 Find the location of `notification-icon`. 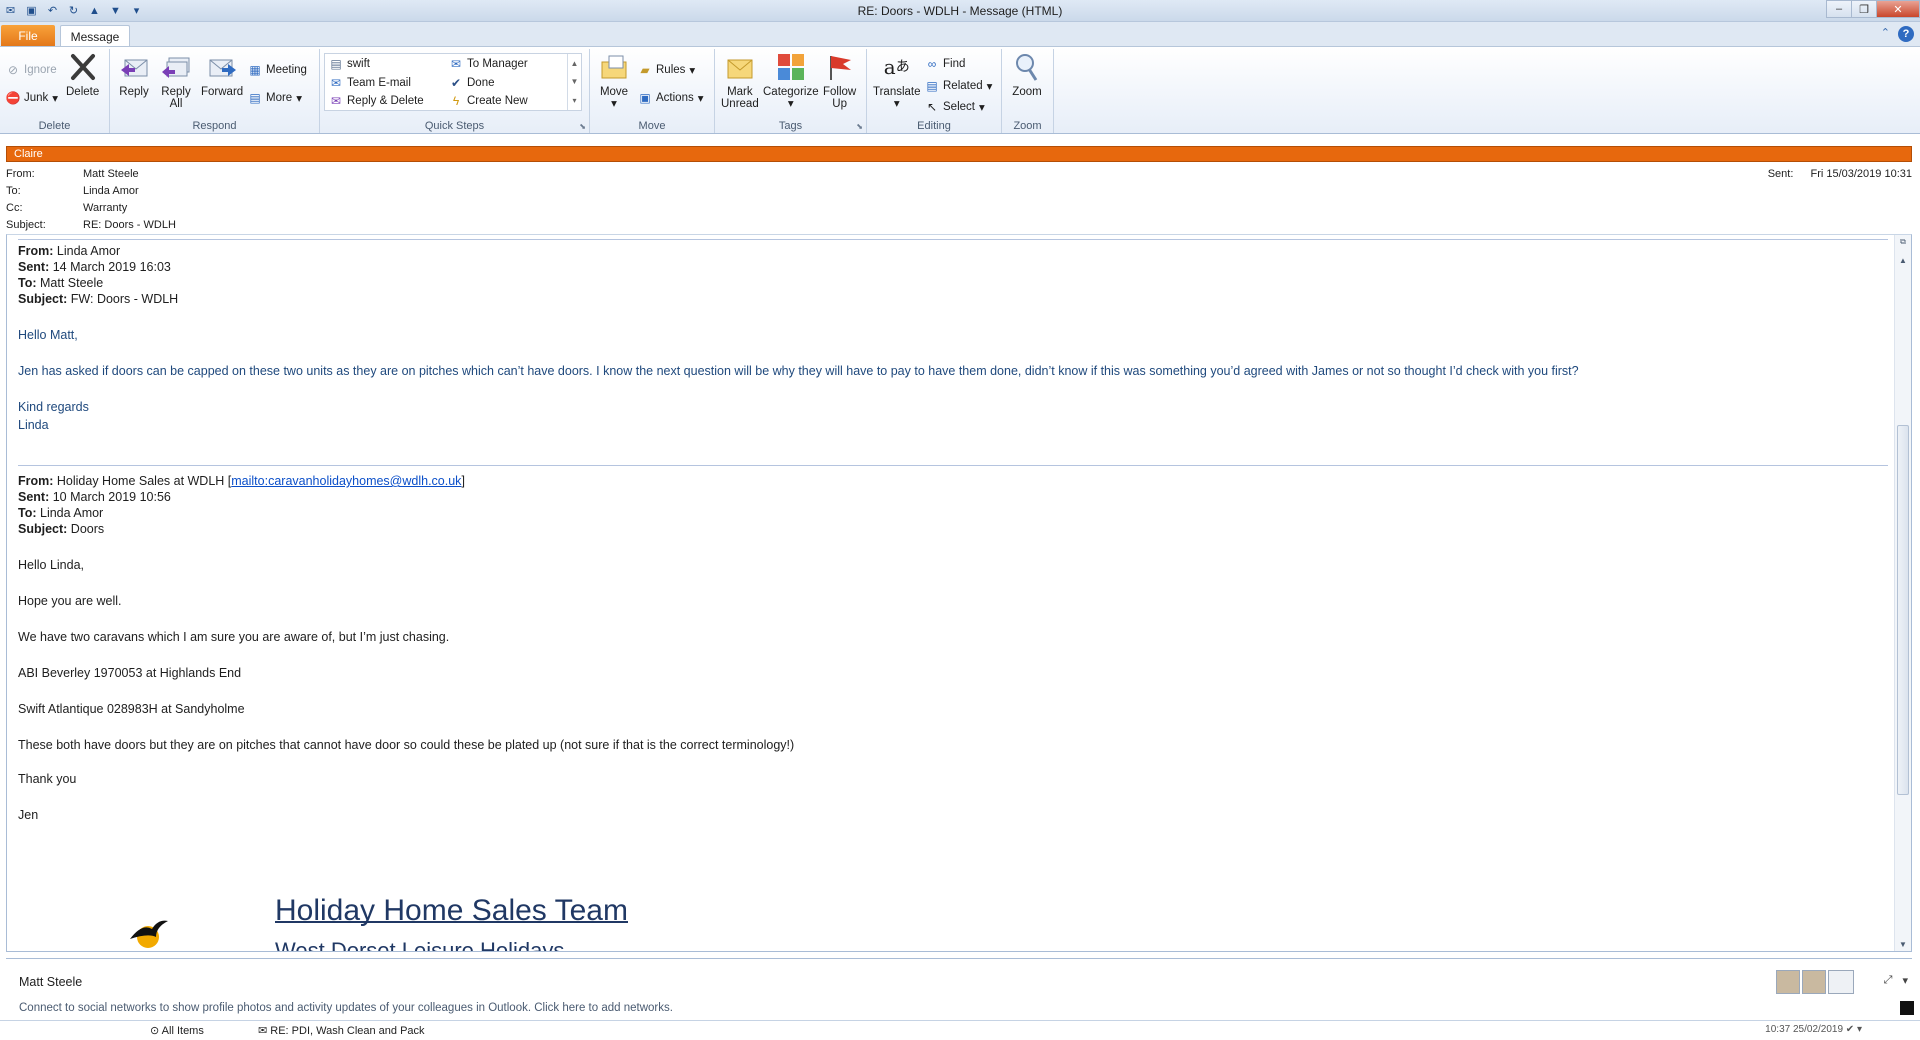

notification-icon is located at coordinates (1907, 1008).